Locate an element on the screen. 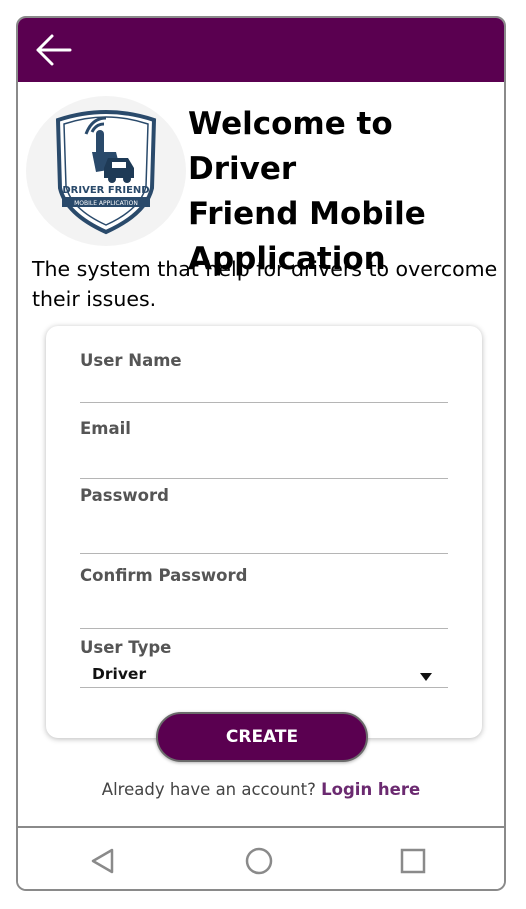 The height and width of the screenshot is (909, 526). logo-title-text: DRIVER FRIEND is located at coordinates (105, 190).